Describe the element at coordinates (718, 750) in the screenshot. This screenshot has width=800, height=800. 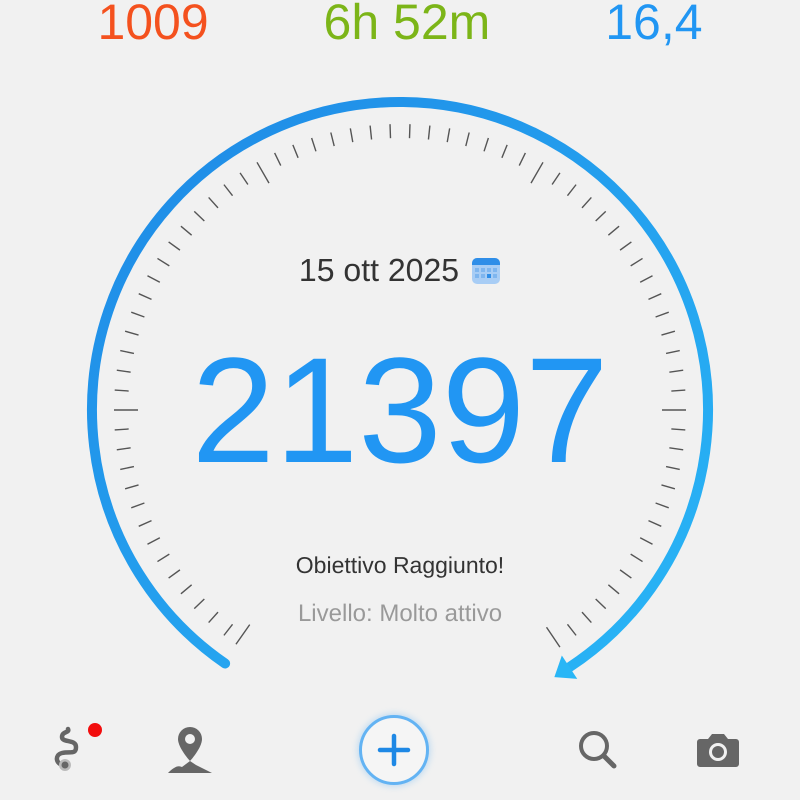
I see `camera-icon` at that location.